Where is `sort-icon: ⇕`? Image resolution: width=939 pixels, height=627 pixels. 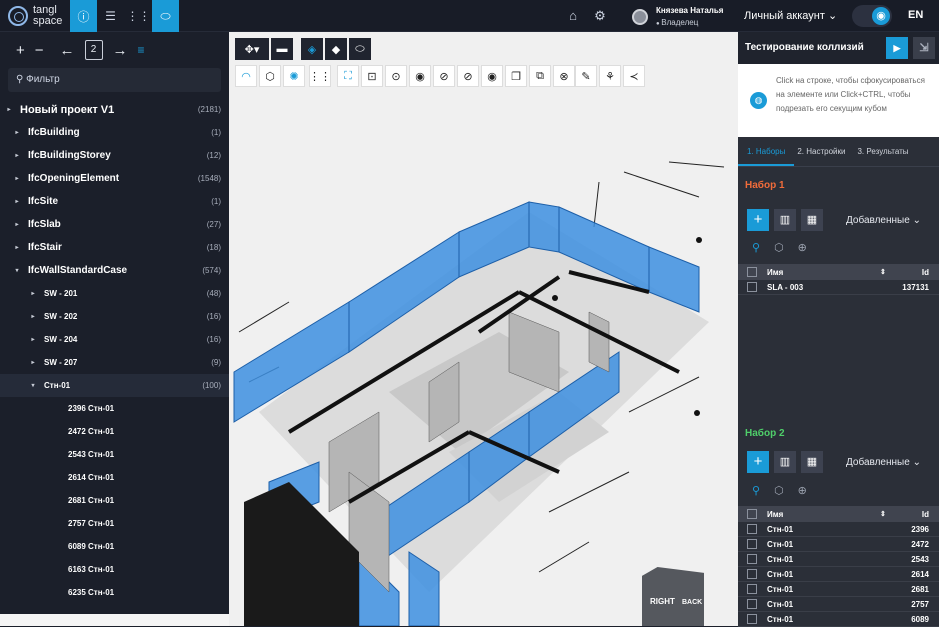 sort-icon: ⇕ is located at coordinates (883, 272).